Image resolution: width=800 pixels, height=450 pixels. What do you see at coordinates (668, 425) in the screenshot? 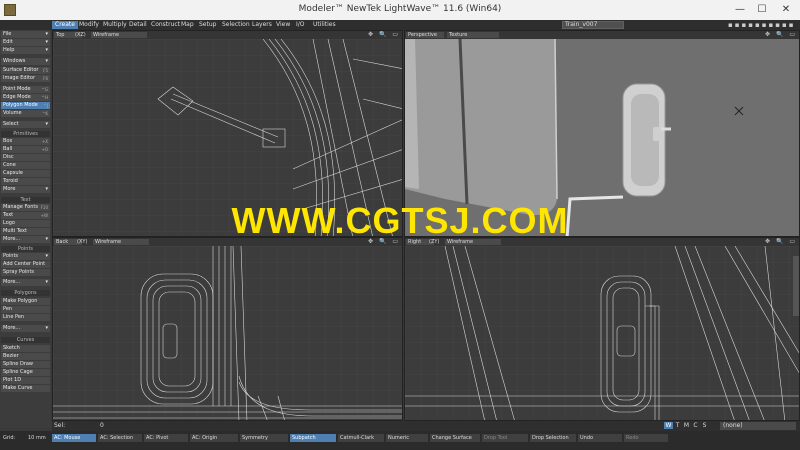
I see `vmap-weight-button: W` at bounding box center [668, 425].